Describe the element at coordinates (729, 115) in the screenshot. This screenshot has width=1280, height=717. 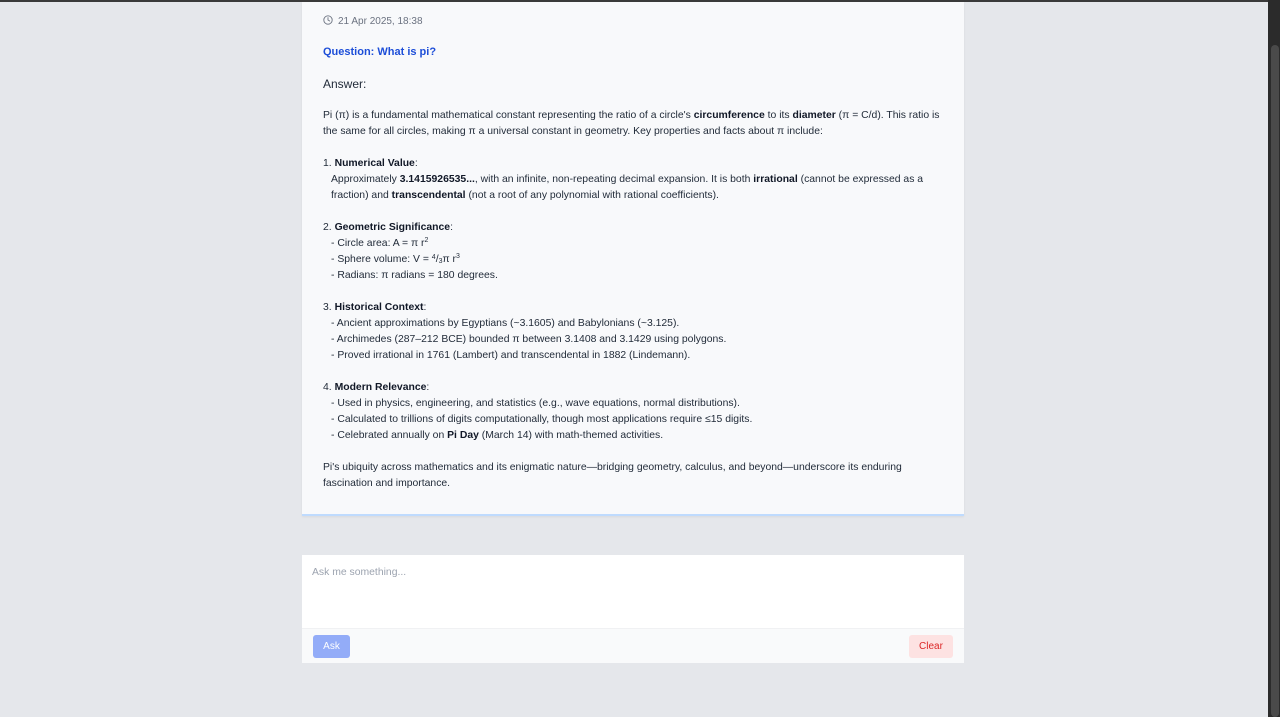
I see `intro-bold-term: circumference` at that location.